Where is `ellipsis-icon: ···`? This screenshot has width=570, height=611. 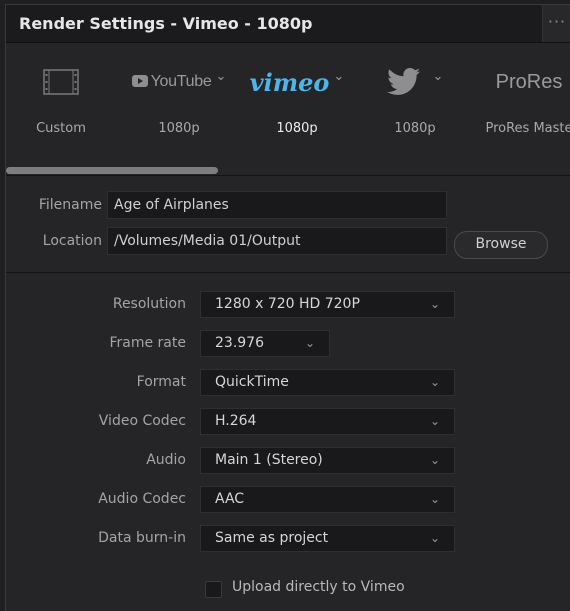 ellipsis-icon: ··· is located at coordinates (556, 23).